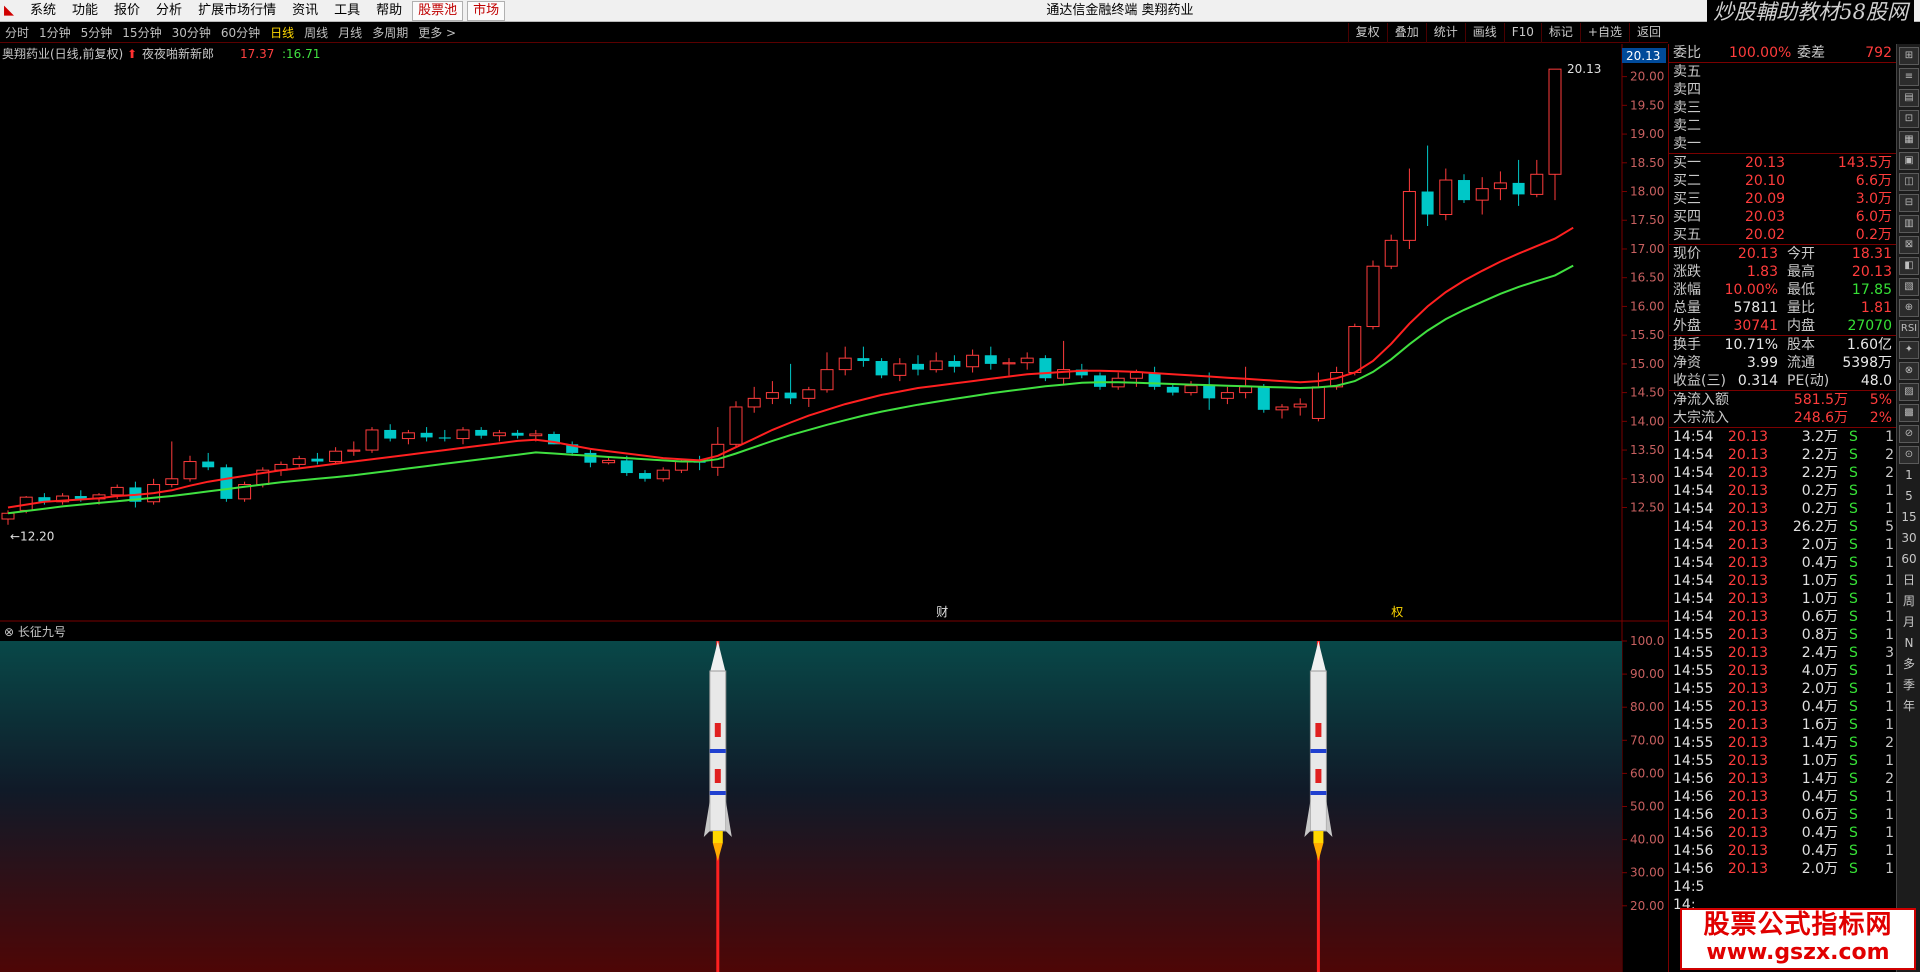 Image resolution: width=1920 pixels, height=972 pixels. What do you see at coordinates (1909, 308) in the screenshot?
I see `sidebar-button: ⊕` at bounding box center [1909, 308].